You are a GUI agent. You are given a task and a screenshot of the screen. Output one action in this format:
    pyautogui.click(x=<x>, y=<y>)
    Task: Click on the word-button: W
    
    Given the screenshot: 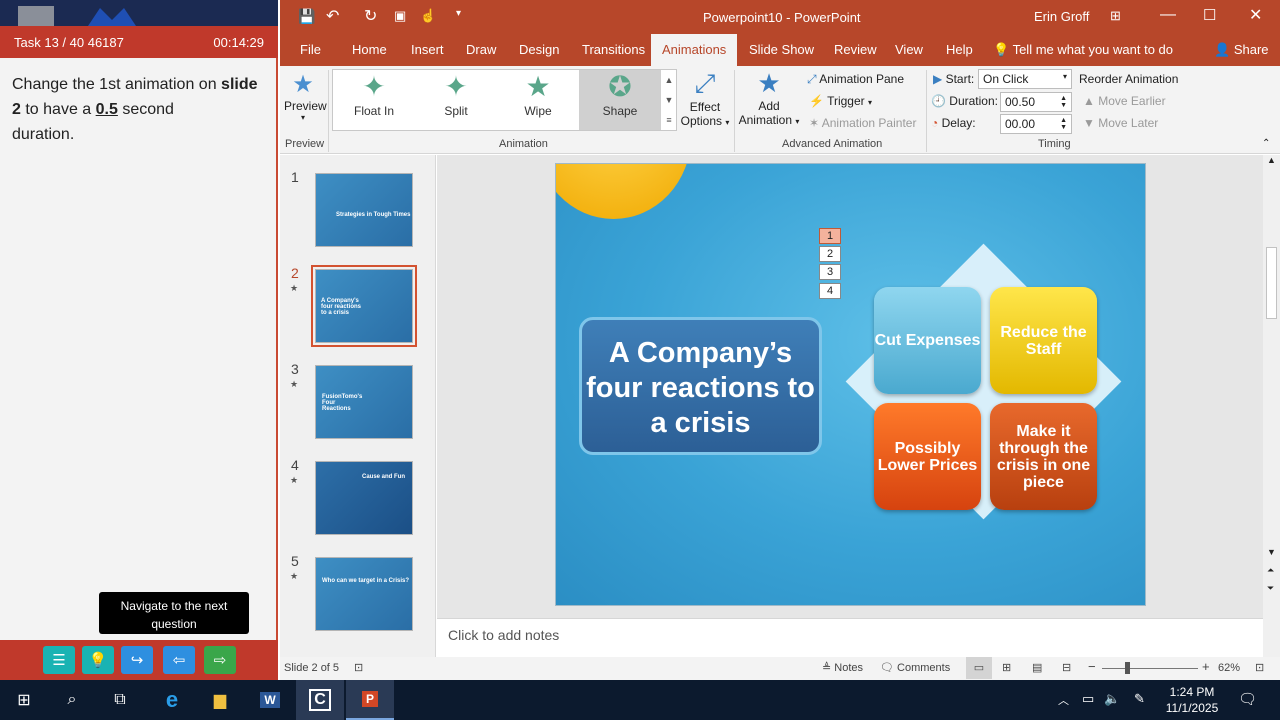 What is the action you would take?
    pyautogui.click(x=270, y=700)
    